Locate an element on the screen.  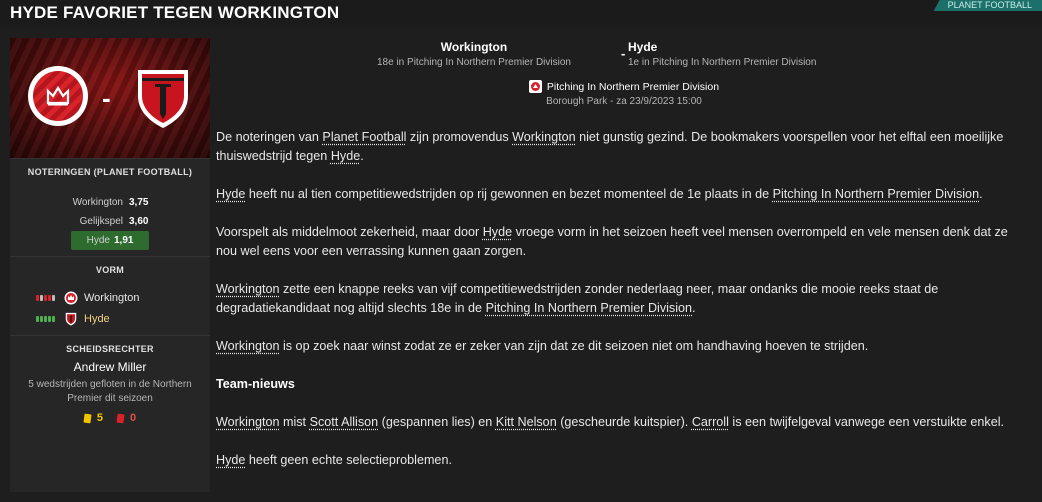
odds-label: Gelijkspel is located at coordinates (101, 221).